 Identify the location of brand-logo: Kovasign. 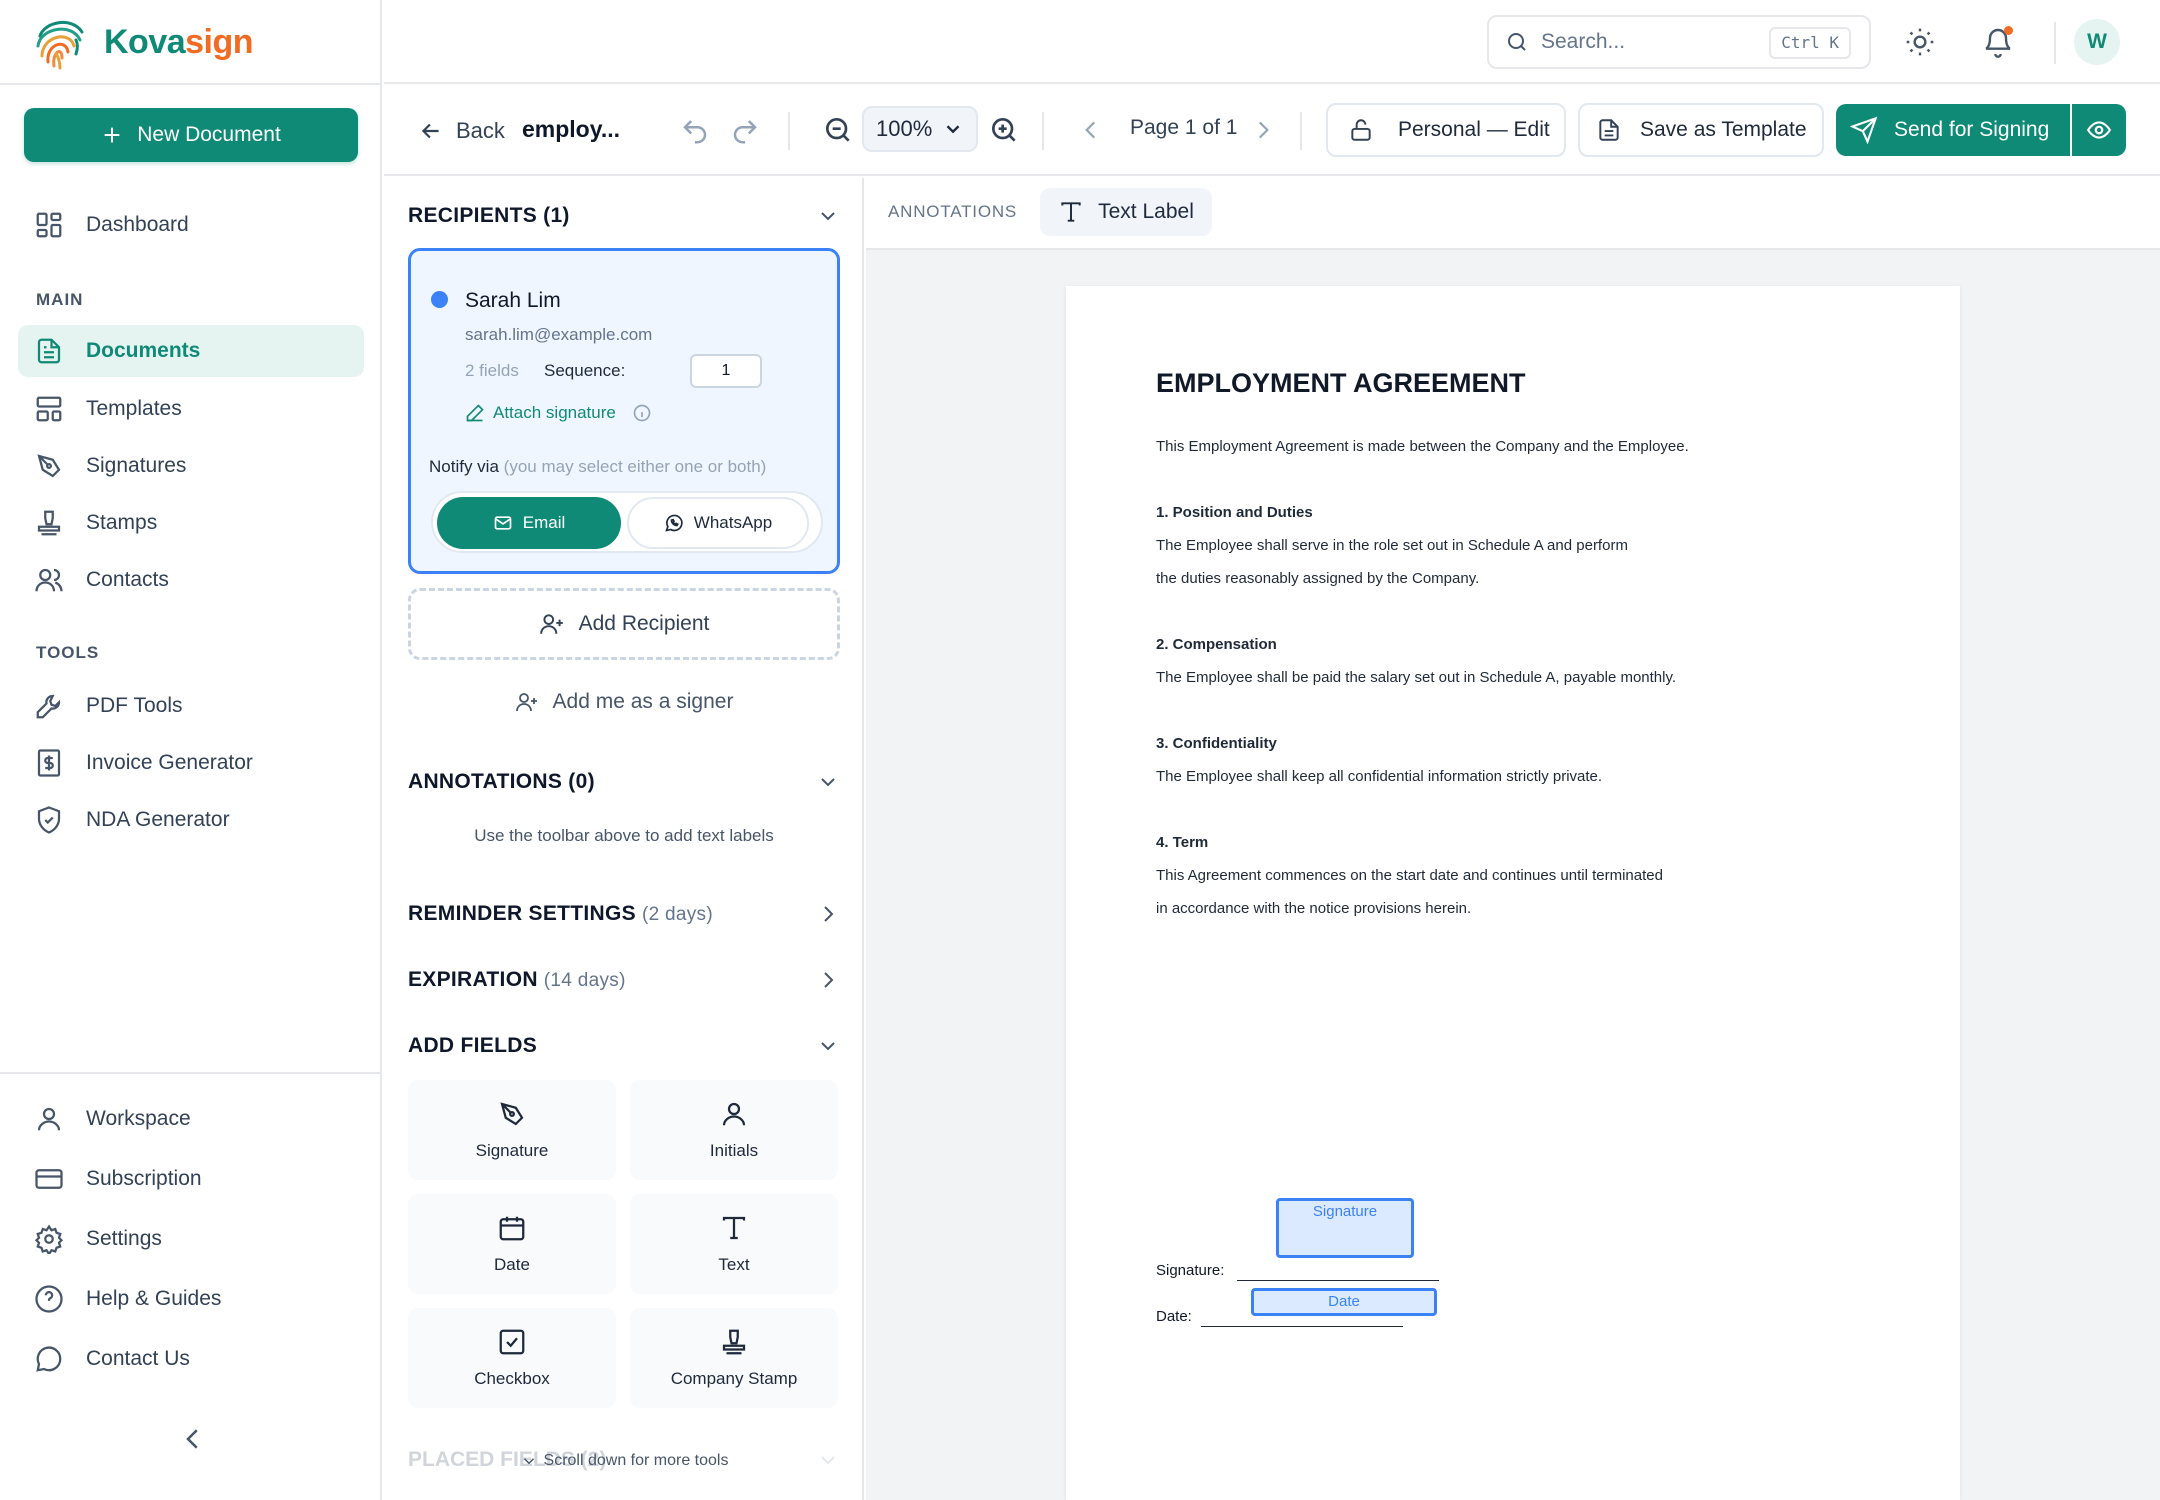
(143, 42).